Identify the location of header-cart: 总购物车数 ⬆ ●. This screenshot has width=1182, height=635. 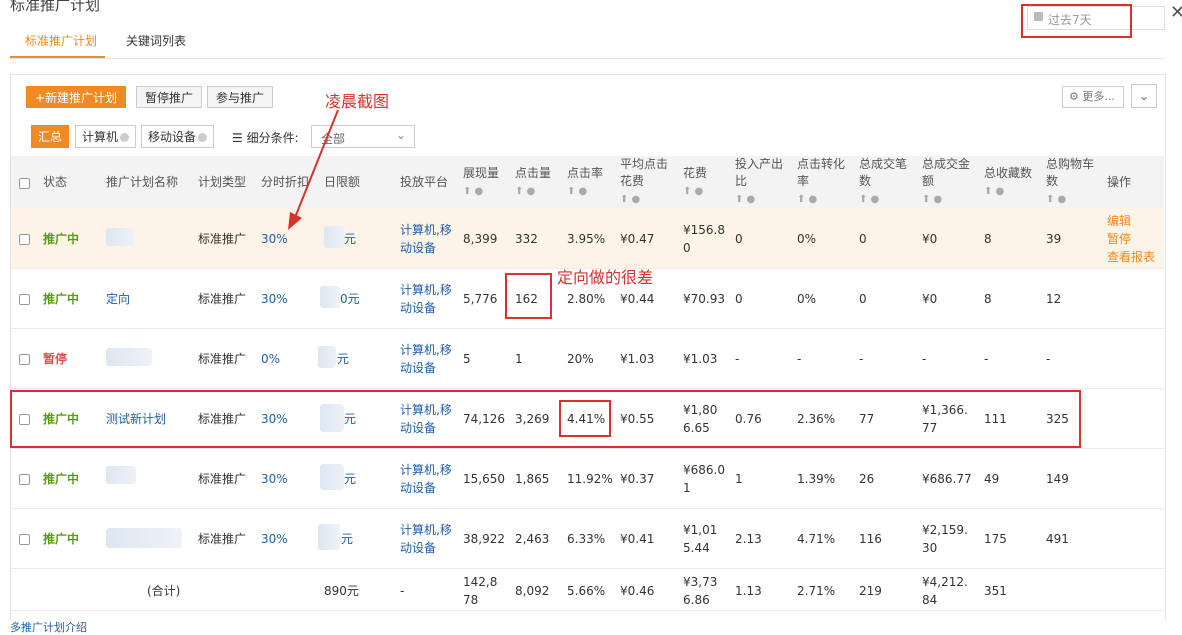
(1072, 182).